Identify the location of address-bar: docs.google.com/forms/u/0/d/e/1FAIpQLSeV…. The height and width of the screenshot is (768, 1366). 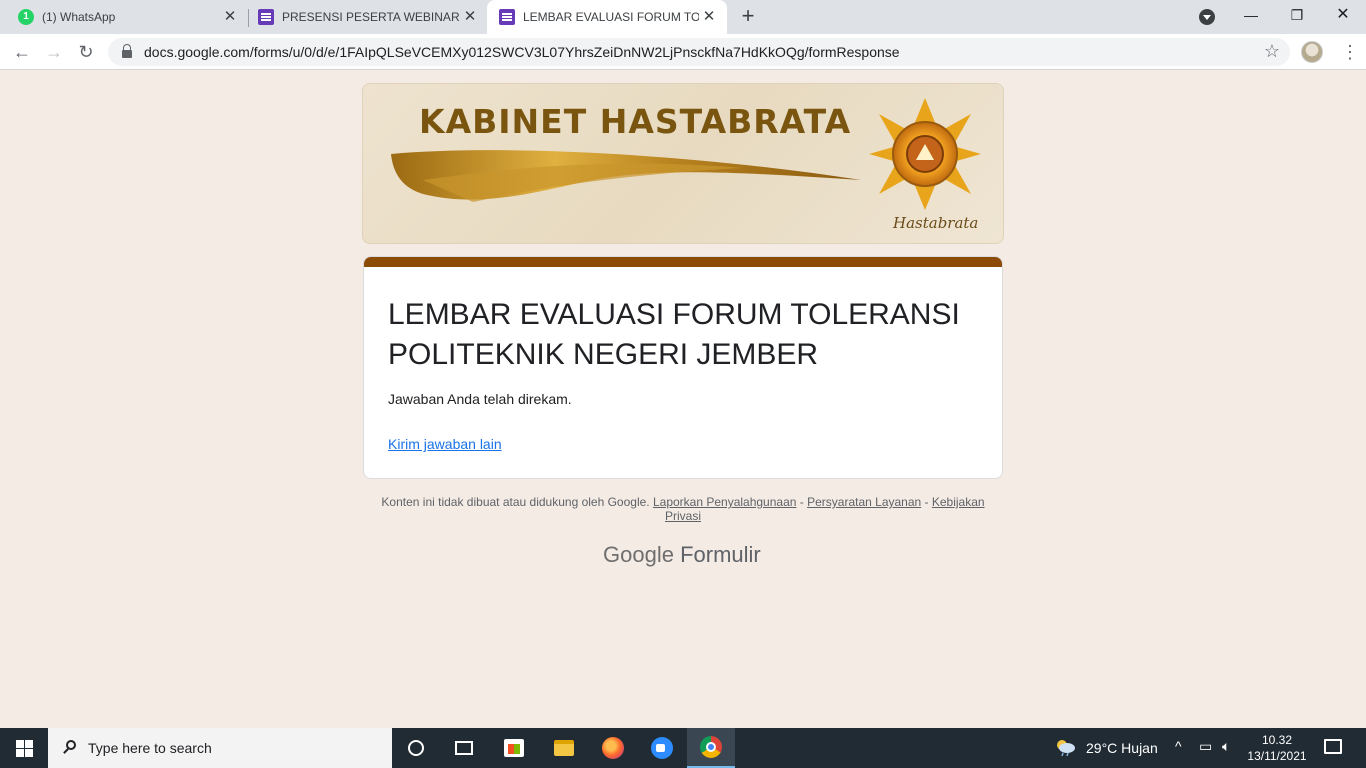
(699, 52).